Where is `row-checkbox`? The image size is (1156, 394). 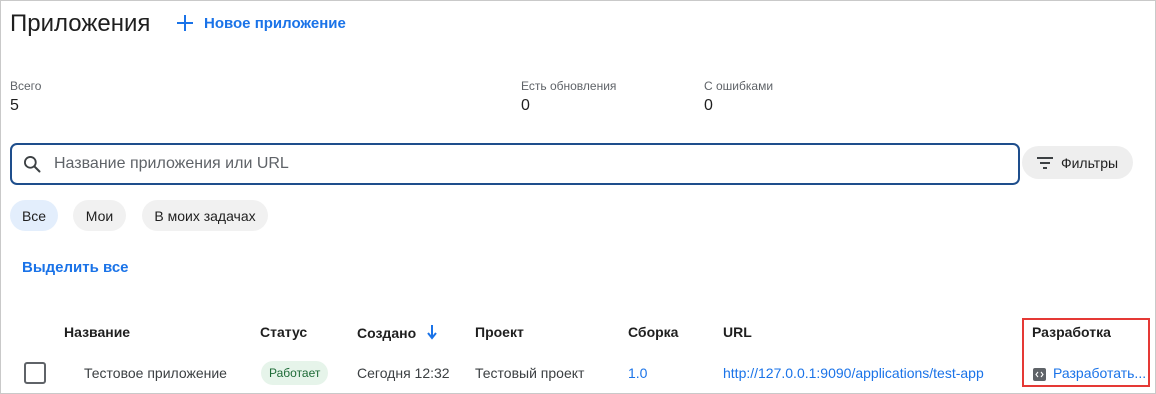
row-checkbox is located at coordinates (35, 373).